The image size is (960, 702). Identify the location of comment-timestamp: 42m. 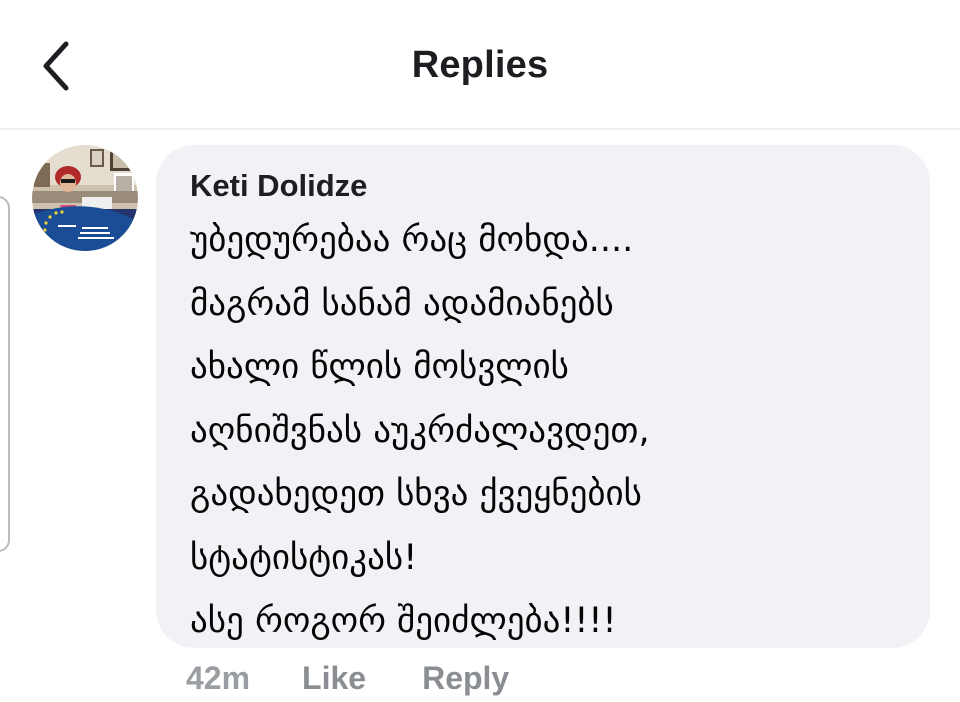
(218, 678).